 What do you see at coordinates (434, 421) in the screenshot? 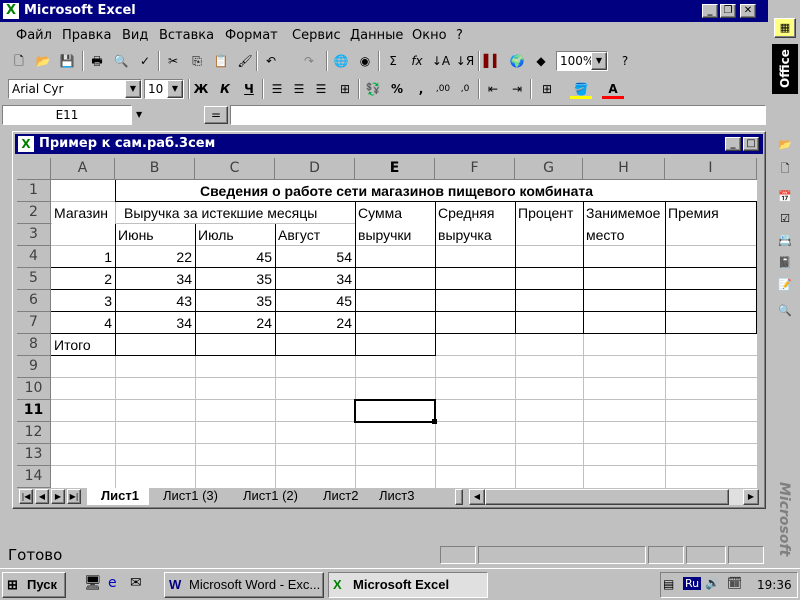
I see `fill-handle` at bounding box center [434, 421].